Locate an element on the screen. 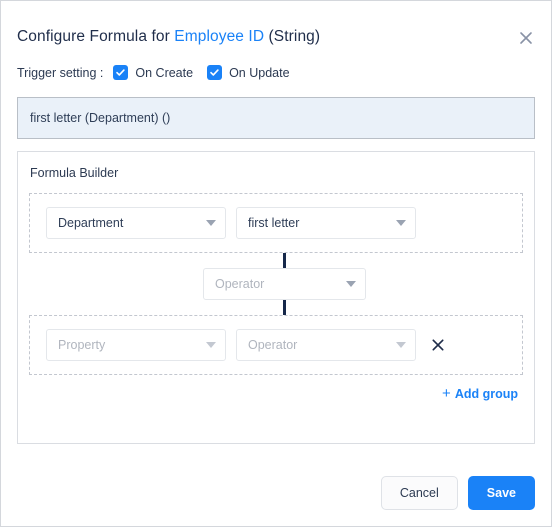 Image resolution: width=552 pixels, height=527 pixels. property-select-2: Property is located at coordinates (136, 345).